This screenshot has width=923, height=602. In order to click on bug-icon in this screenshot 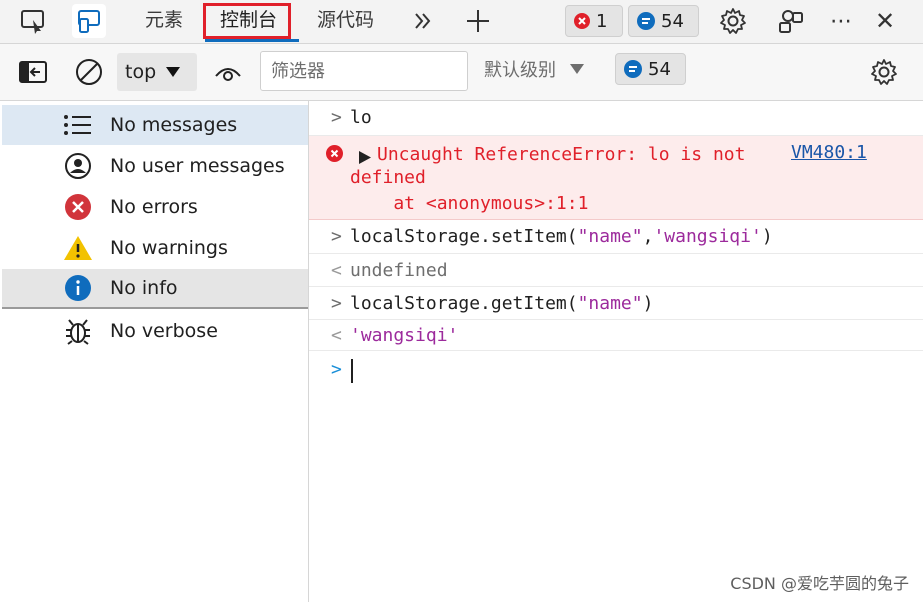, I will do `click(78, 331)`.